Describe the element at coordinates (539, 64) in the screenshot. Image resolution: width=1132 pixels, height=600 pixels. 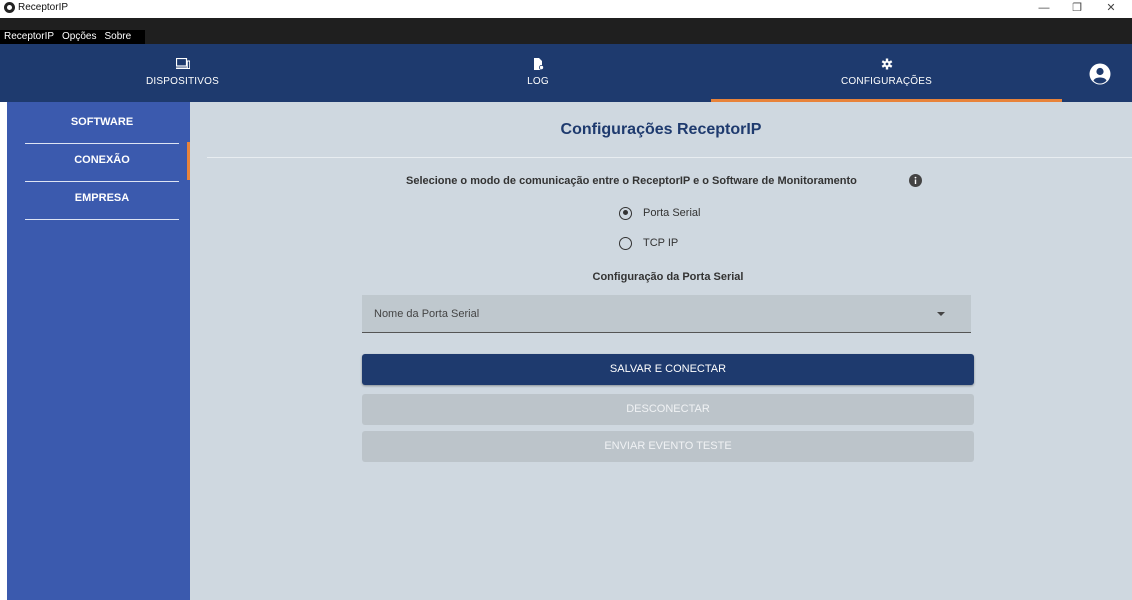
I see `file-log-icon` at that location.